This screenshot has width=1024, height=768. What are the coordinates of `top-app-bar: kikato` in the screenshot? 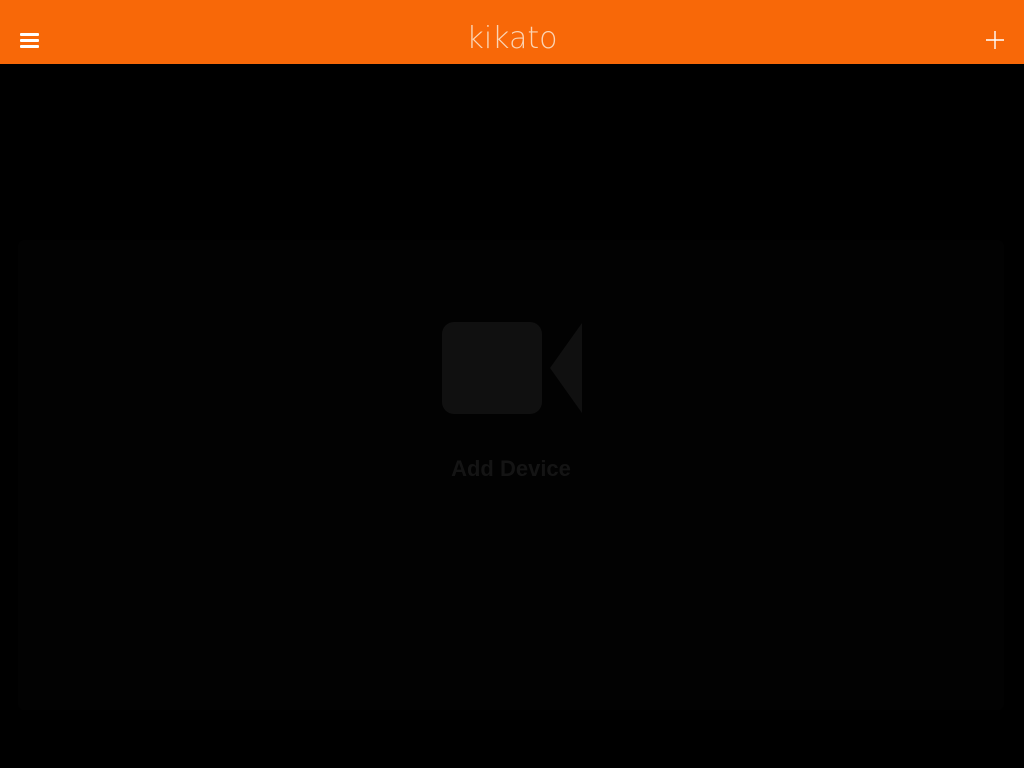 It's located at (512, 32).